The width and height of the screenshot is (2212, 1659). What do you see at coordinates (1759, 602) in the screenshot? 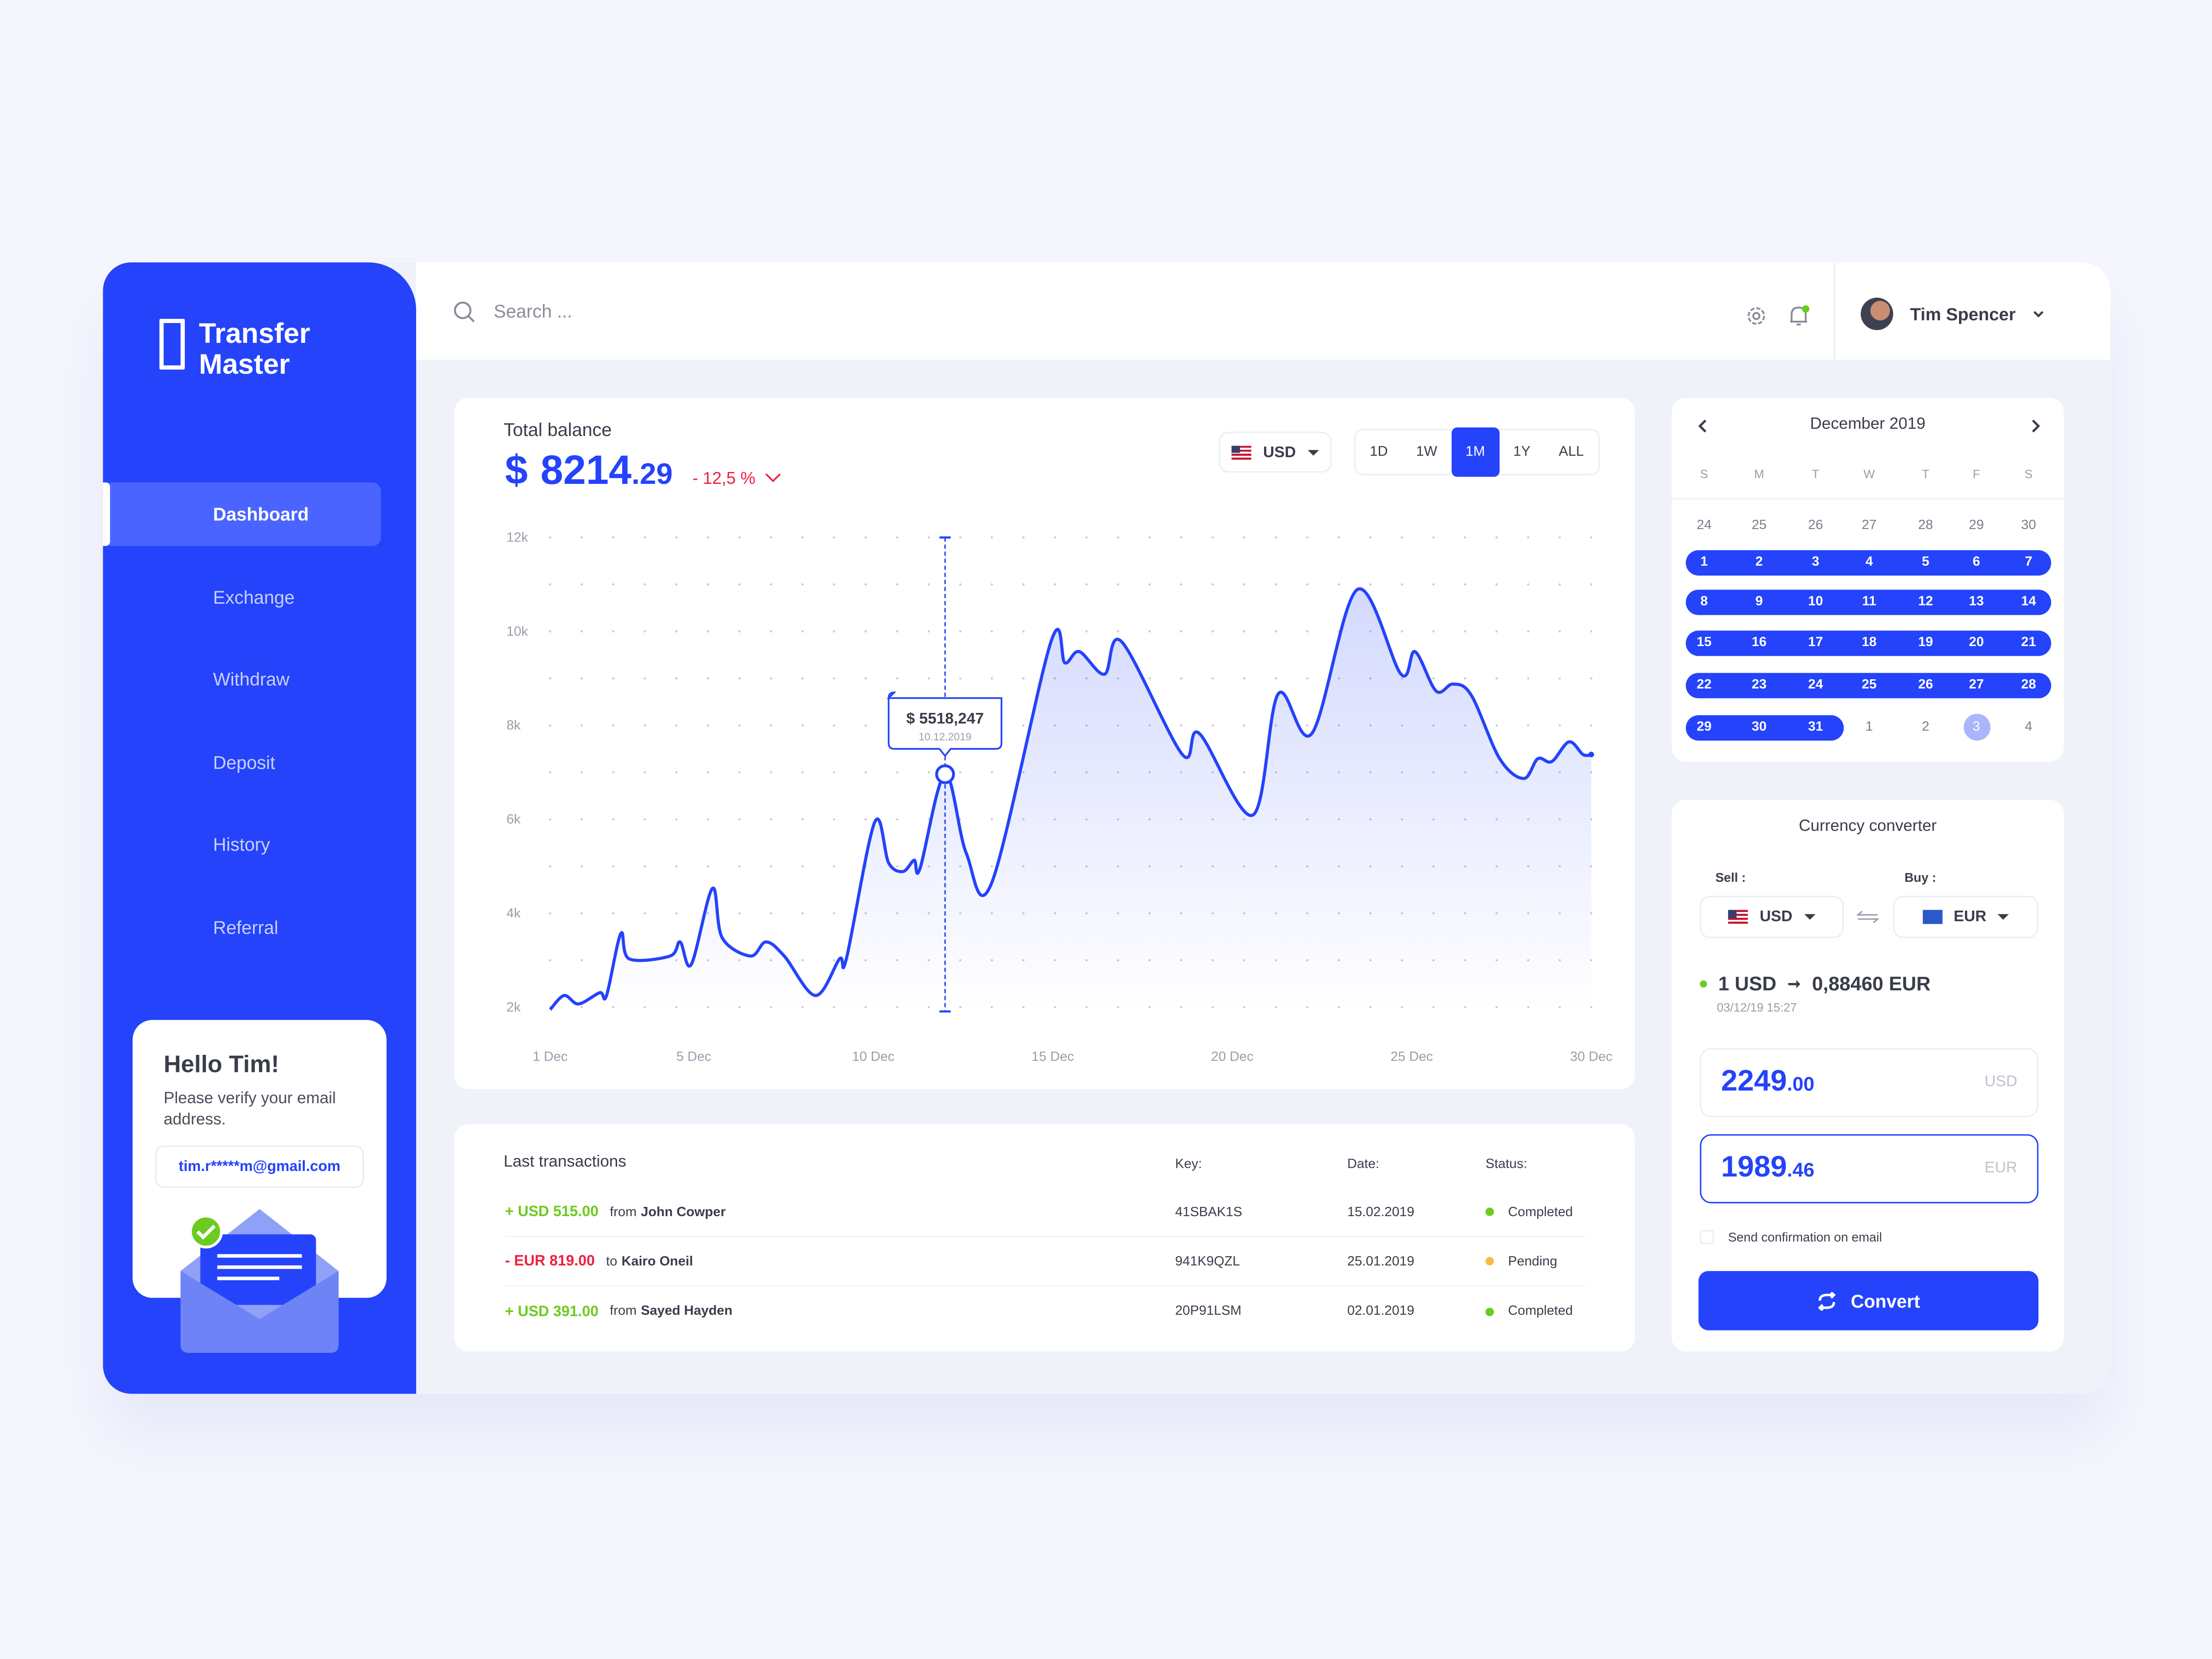
I see `calendar-day: 9` at bounding box center [1759, 602].